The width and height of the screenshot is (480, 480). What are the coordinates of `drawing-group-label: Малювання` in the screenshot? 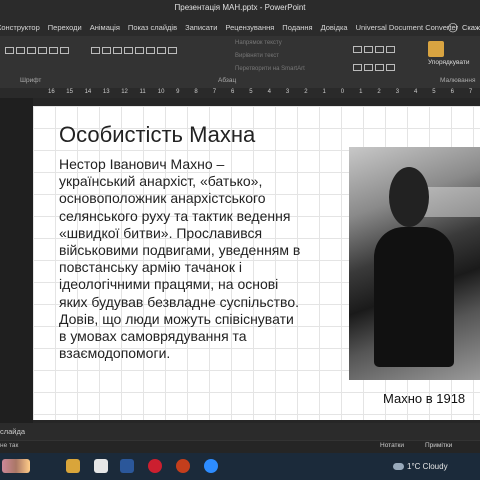 It's located at (458, 80).